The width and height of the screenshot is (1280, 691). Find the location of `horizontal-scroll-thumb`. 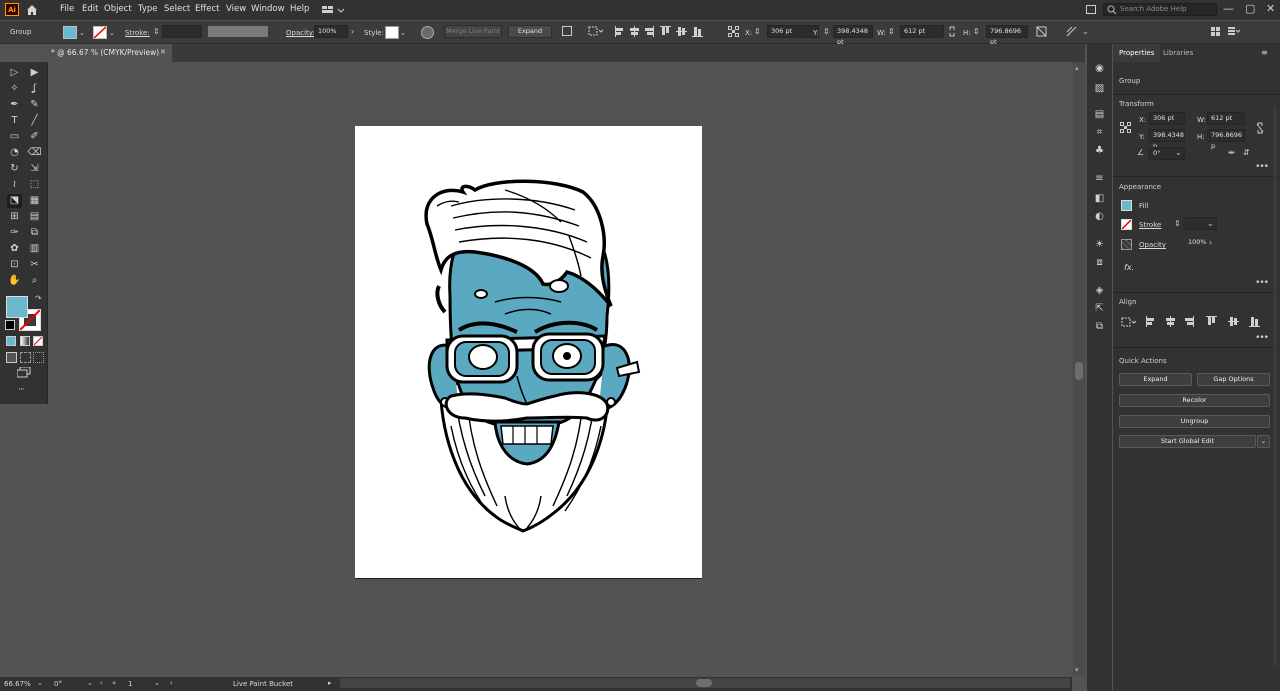

horizontal-scroll-thumb is located at coordinates (704, 683).